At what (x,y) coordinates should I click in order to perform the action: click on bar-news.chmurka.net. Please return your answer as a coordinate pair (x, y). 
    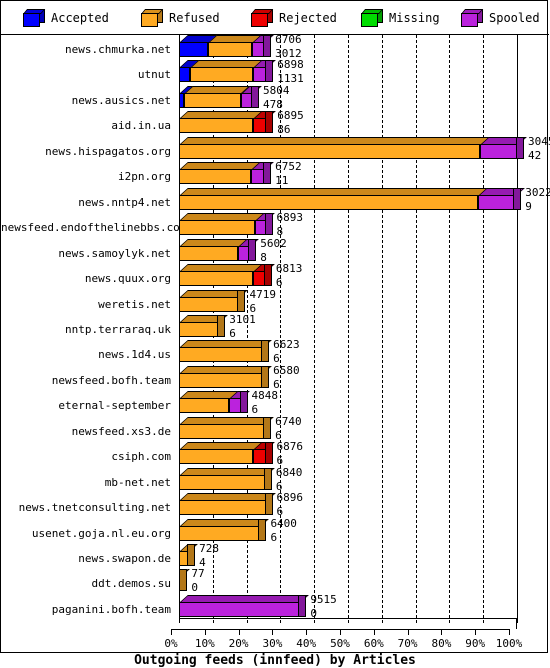
    Looking at the image, I should click on (227, 46).